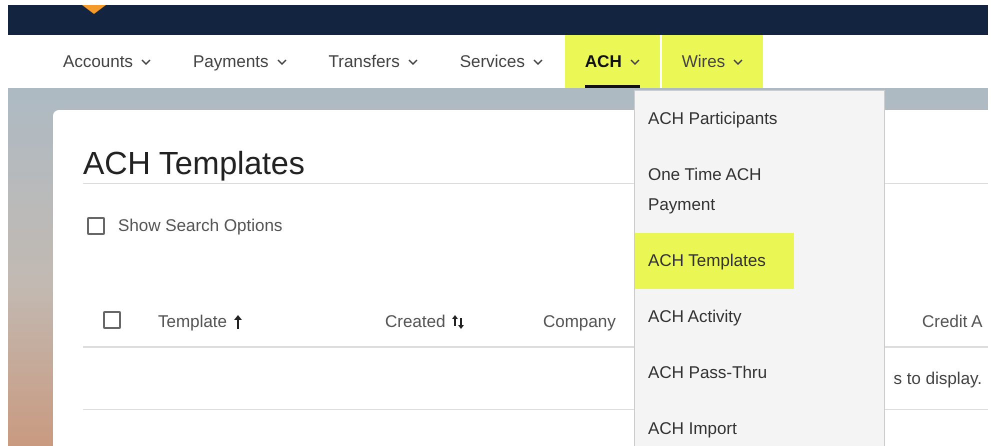 The width and height of the screenshot is (991, 446). Describe the element at coordinates (192, 322) in the screenshot. I see `column-header: Template` at that location.